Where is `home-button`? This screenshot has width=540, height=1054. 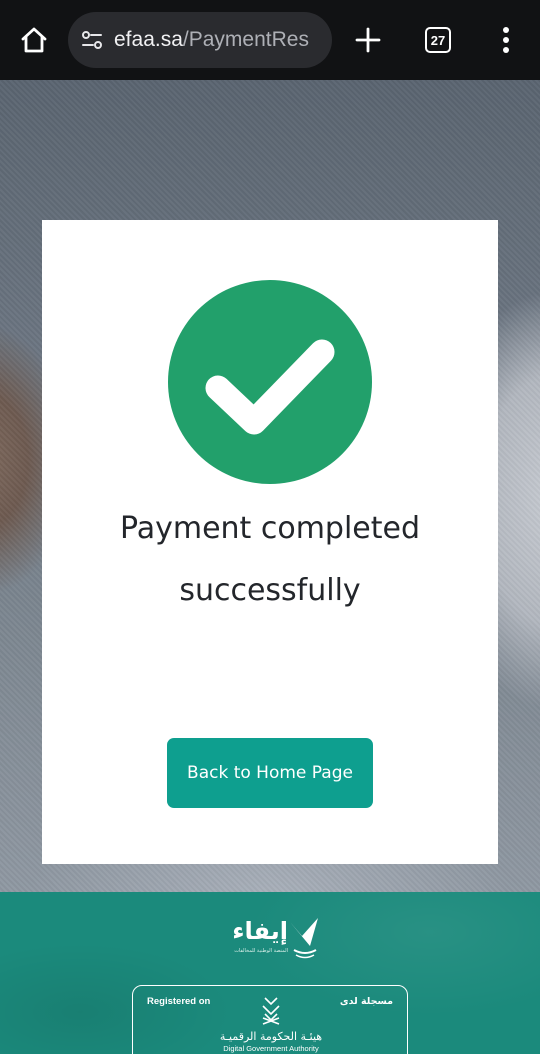 home-button is located at coordinates (34, 40).